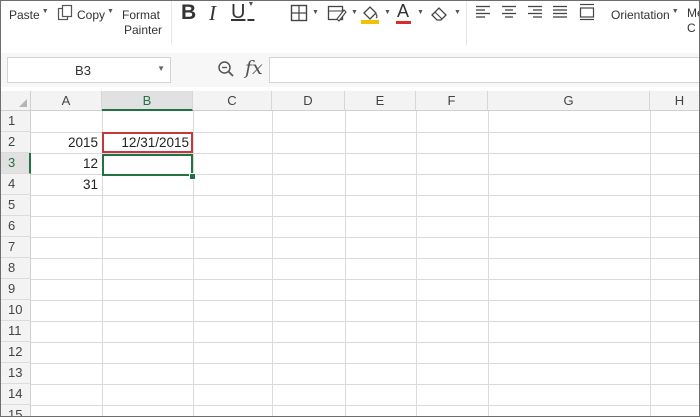 This screenshot has width=700, height=417. Describe the element at coordinates (484, 70) in the screenshot. I see `formula-input` at that location.